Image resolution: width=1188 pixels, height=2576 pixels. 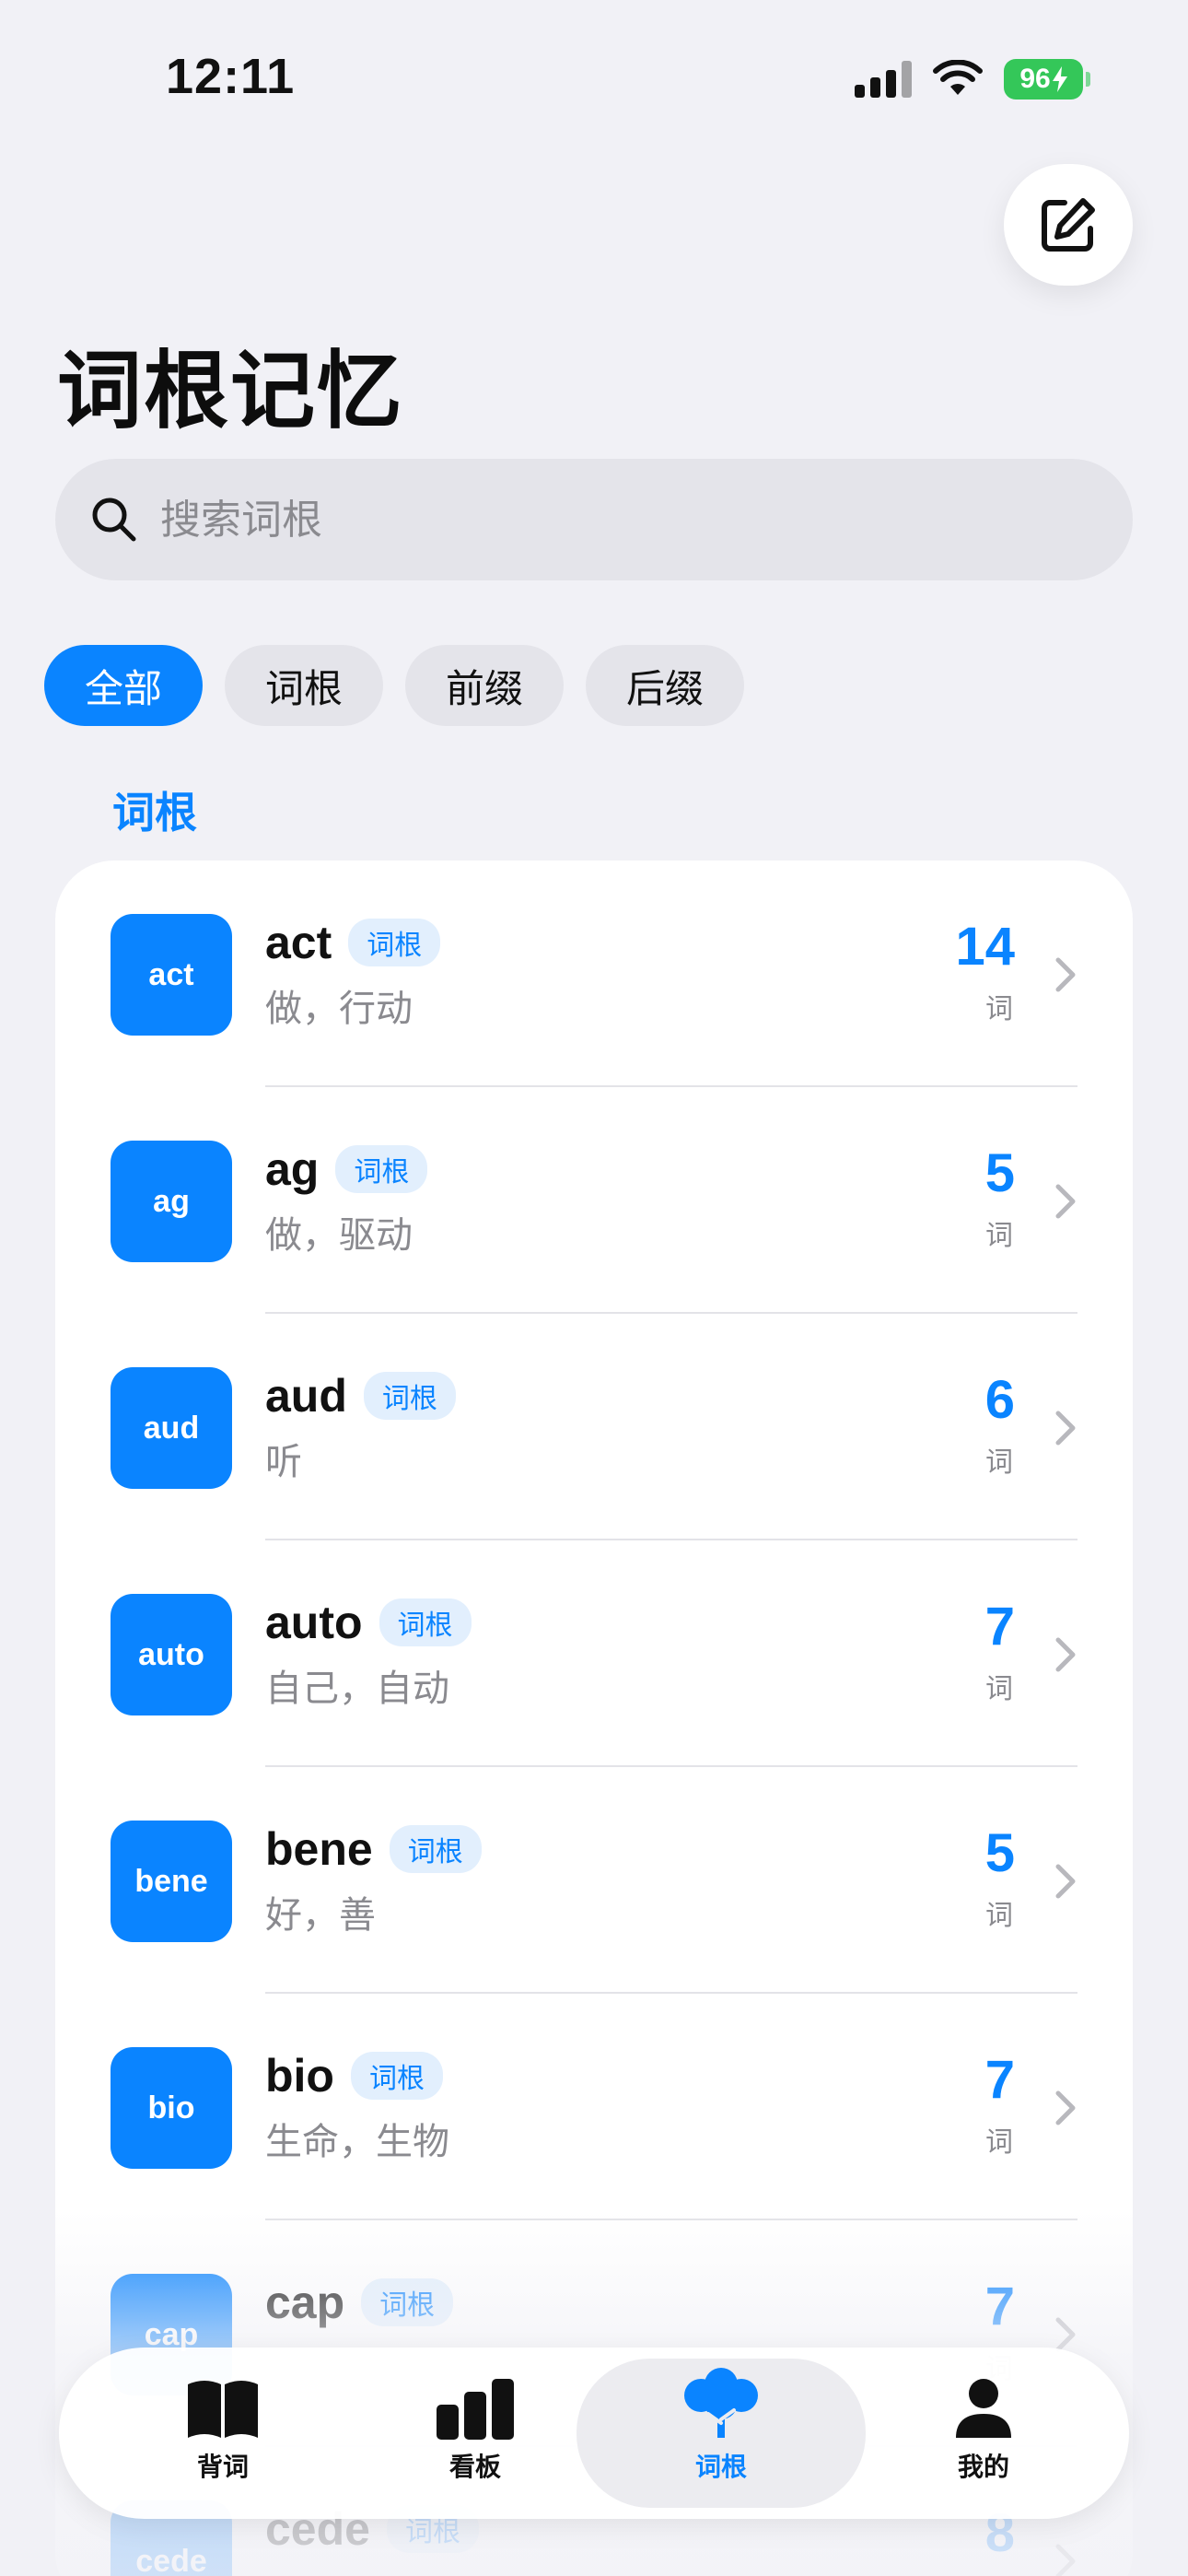 I want to click on root-word: bio, so click(x=299, y=2076).